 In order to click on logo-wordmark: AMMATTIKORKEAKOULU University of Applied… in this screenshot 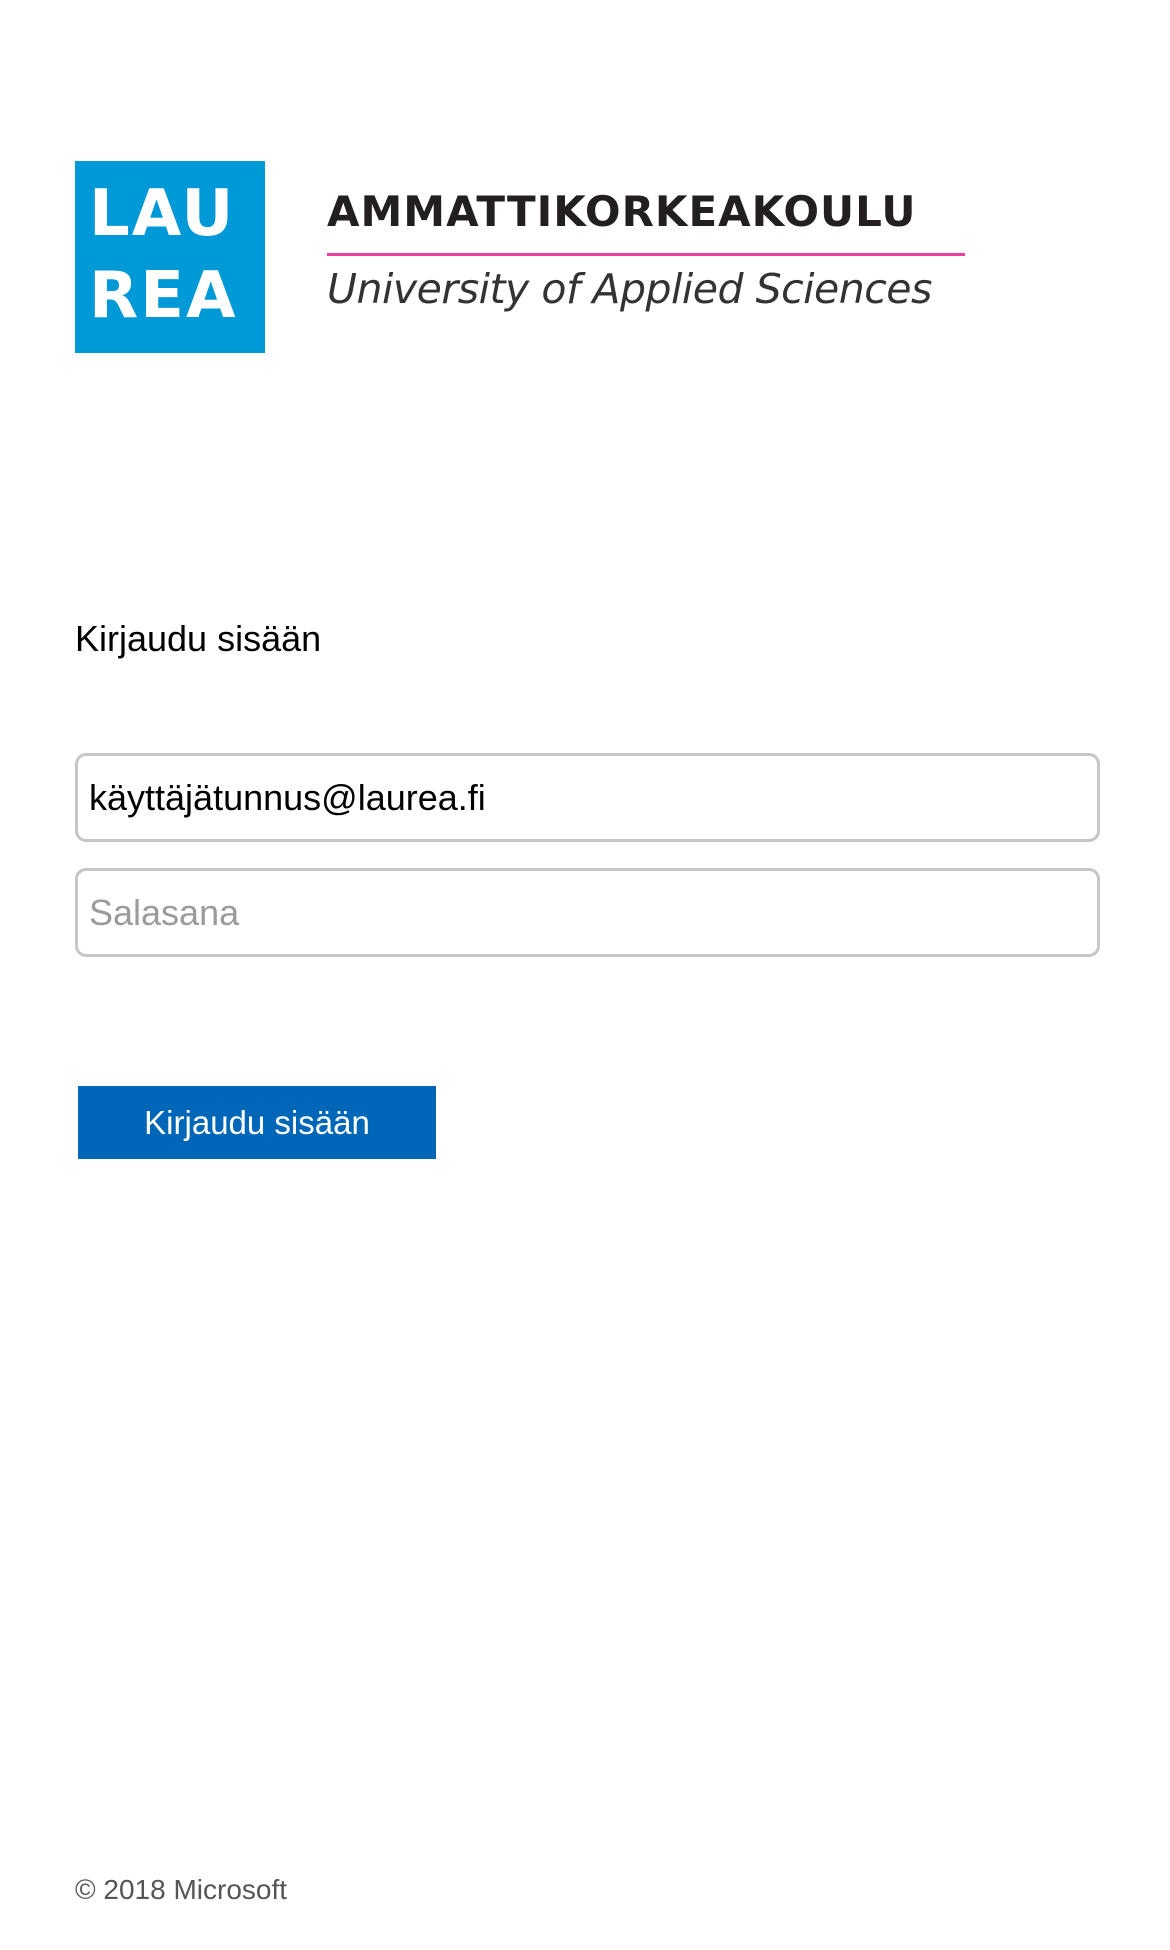, I will do `click(647, 252)`.